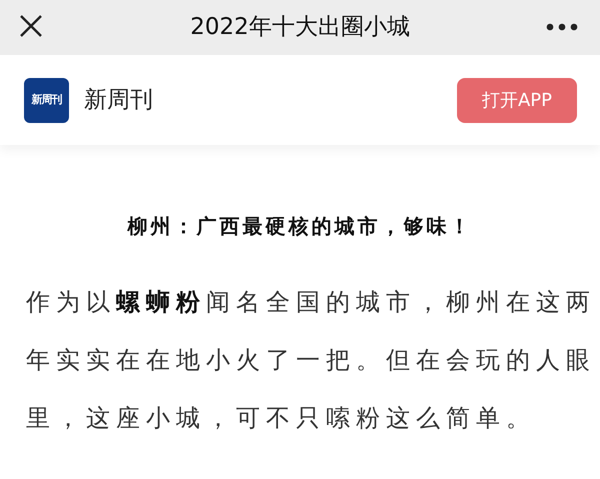 The height and width of the screenshot is (479, 600). I want to click on close-button, so click(31, 26).